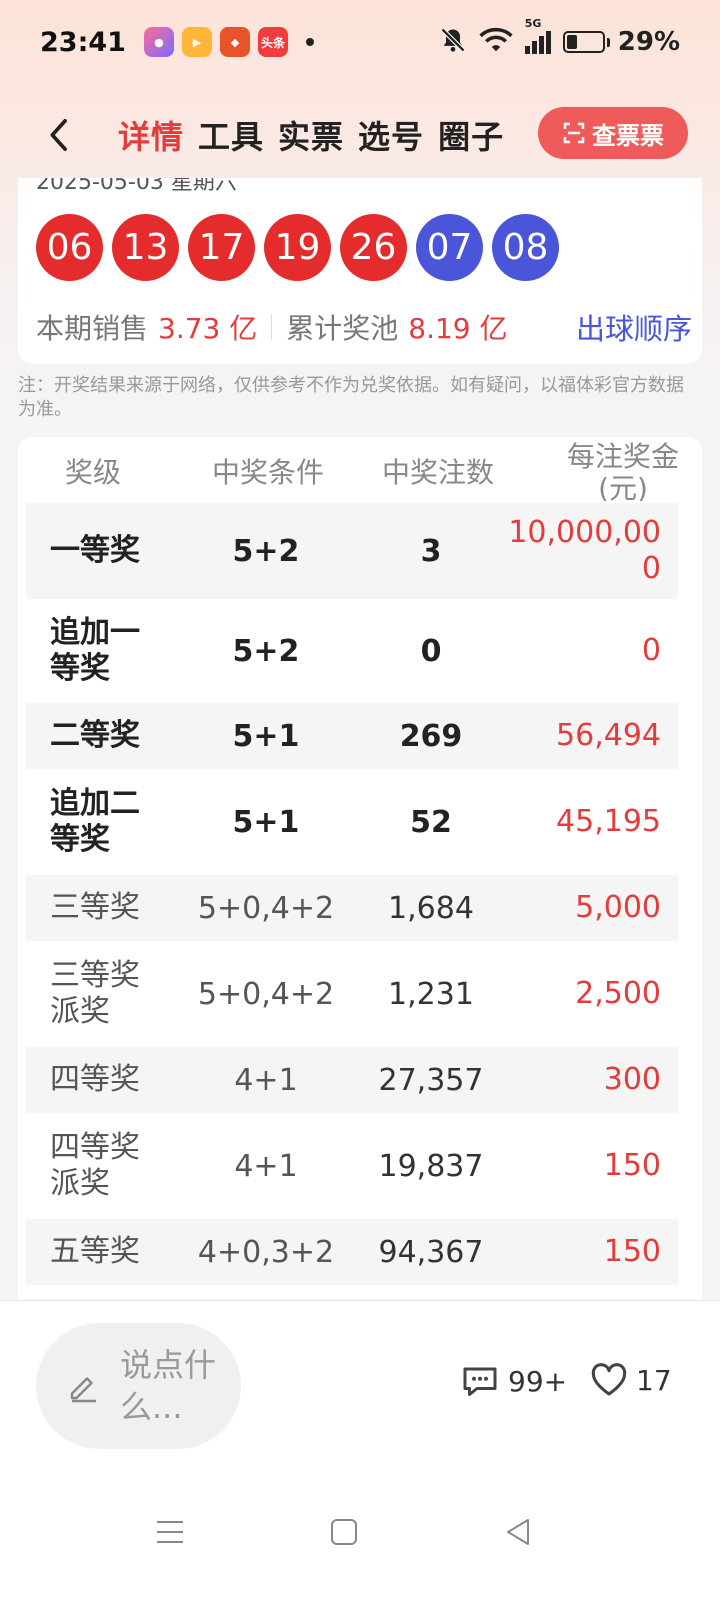 Image resolution: width=720 pixels, height=1604 pixels. I want to click on prize-level: 追加一等奖, so click(95, 650).